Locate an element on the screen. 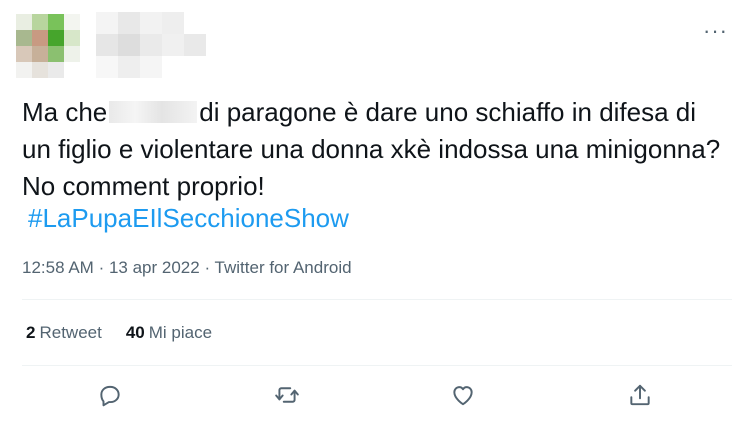  share-button is located at coordinates (640, 395).